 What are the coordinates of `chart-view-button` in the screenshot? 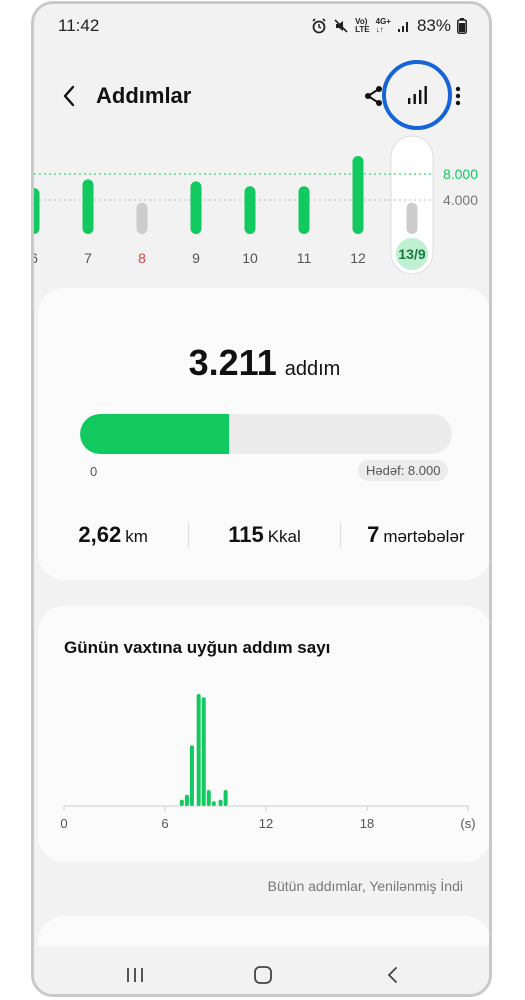 It's located at (417, 95).